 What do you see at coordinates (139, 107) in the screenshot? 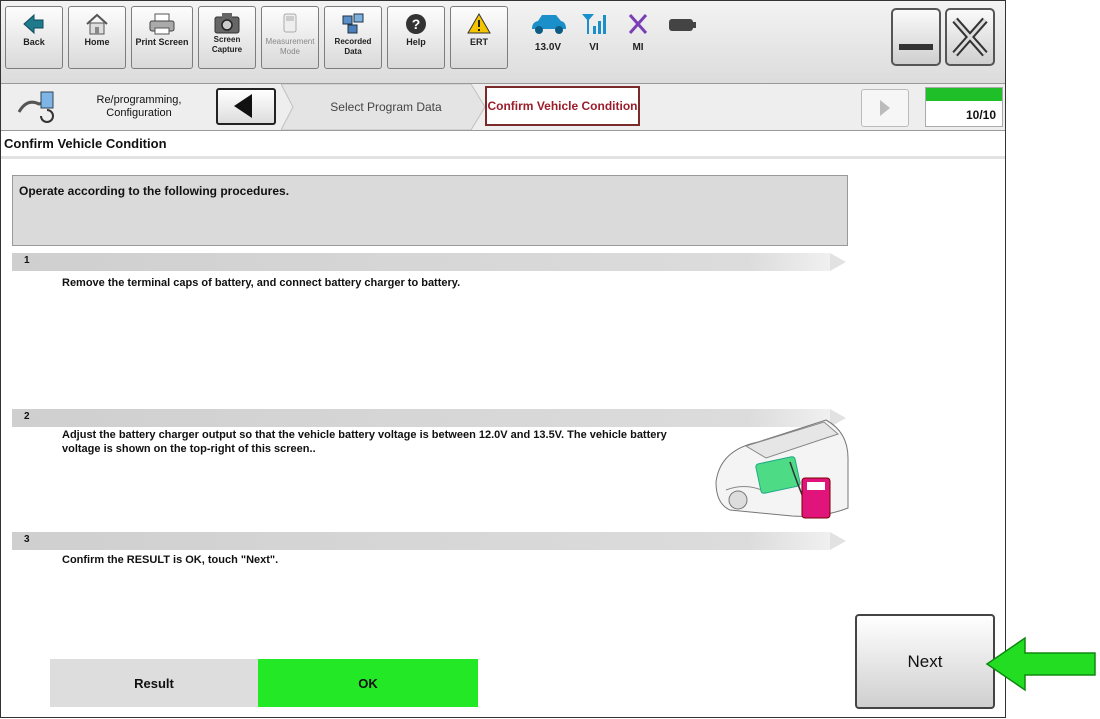
I see `breadcrumb-item-reprogramming: Re/programming, Configuration` at bounding box center [139, 107].